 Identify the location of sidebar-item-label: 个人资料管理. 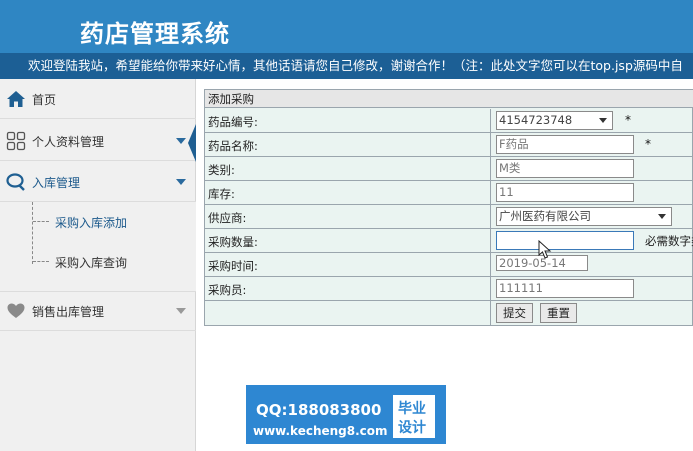
(68, 142).